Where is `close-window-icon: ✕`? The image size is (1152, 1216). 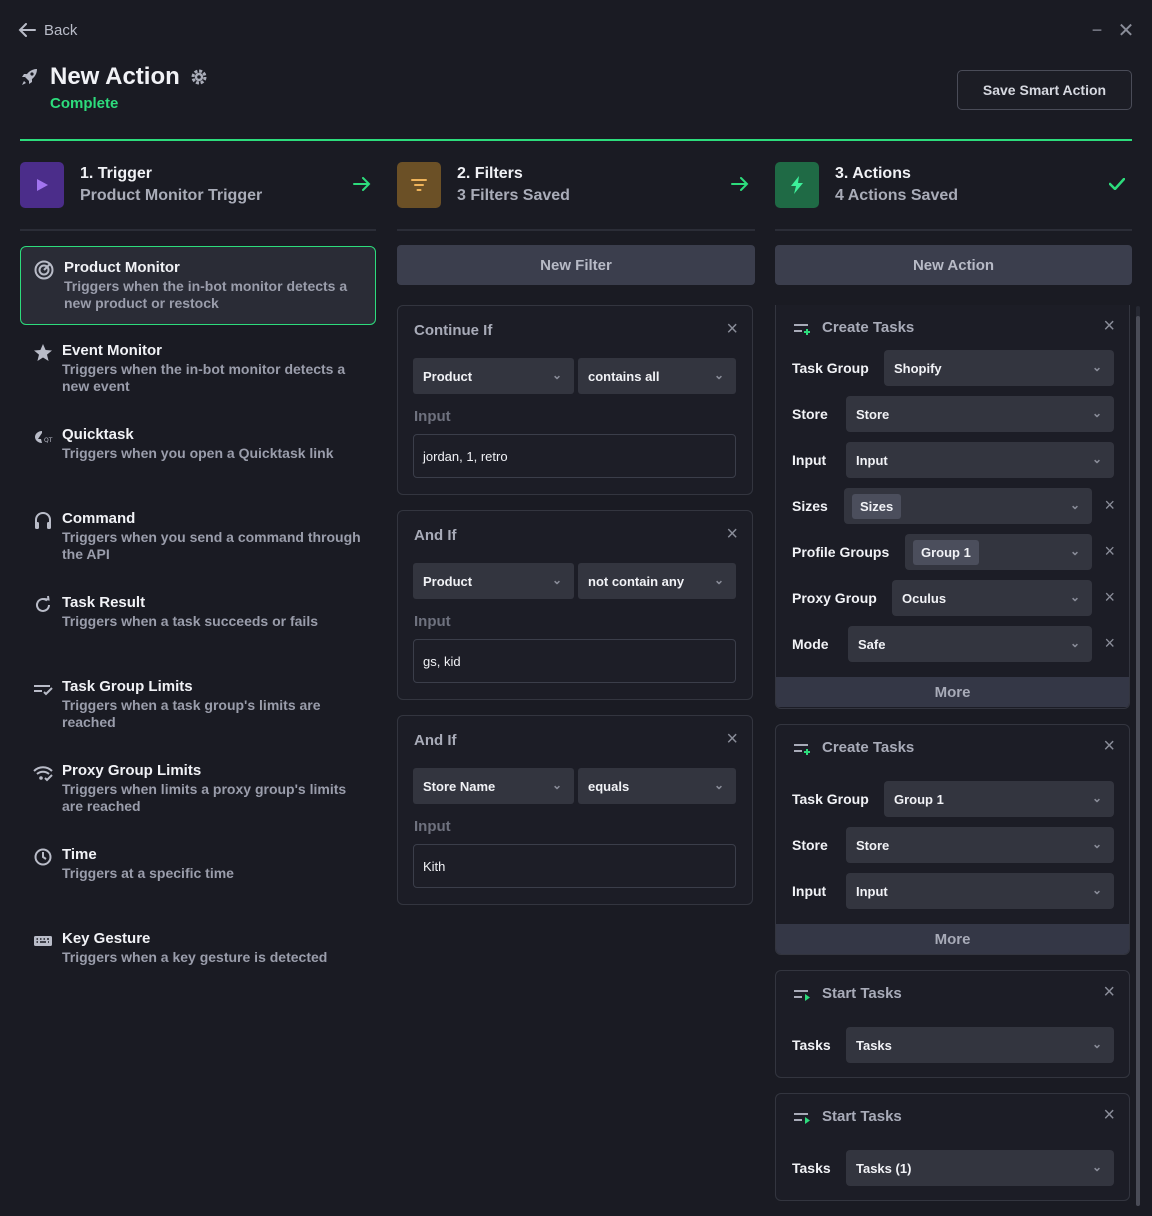
close-window-icon: ✕ is located at coordinates (1126, 30).